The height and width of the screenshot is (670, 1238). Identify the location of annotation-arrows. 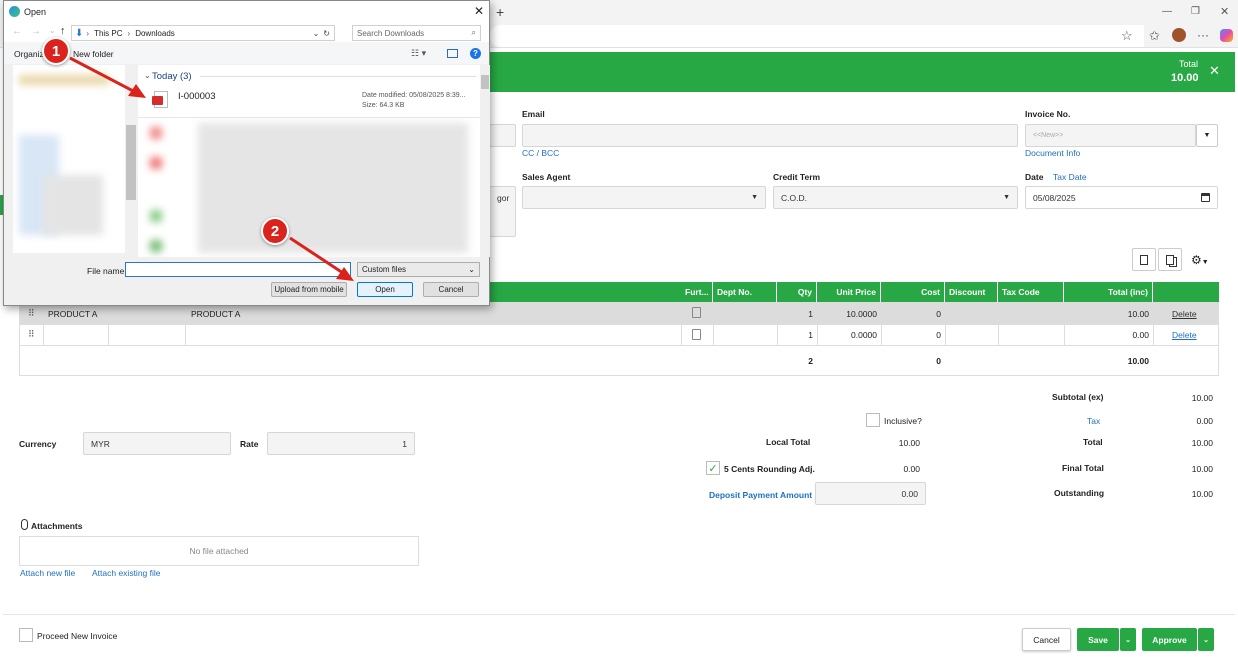
(211, 168).